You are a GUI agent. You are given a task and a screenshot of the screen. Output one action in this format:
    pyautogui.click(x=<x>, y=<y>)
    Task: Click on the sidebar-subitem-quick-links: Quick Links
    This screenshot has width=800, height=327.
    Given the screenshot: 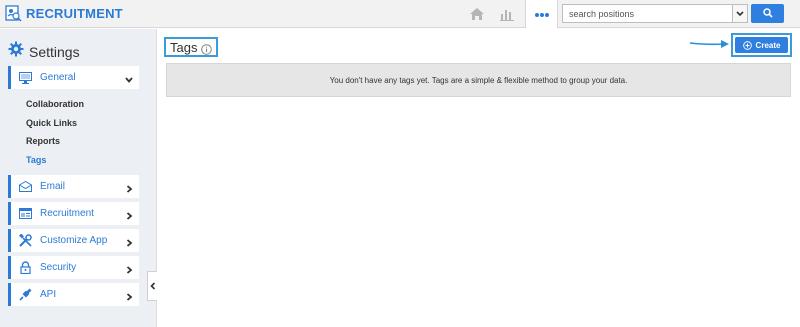 What is the action you would take?
    pyautogui.click(x=51, y=123)
    